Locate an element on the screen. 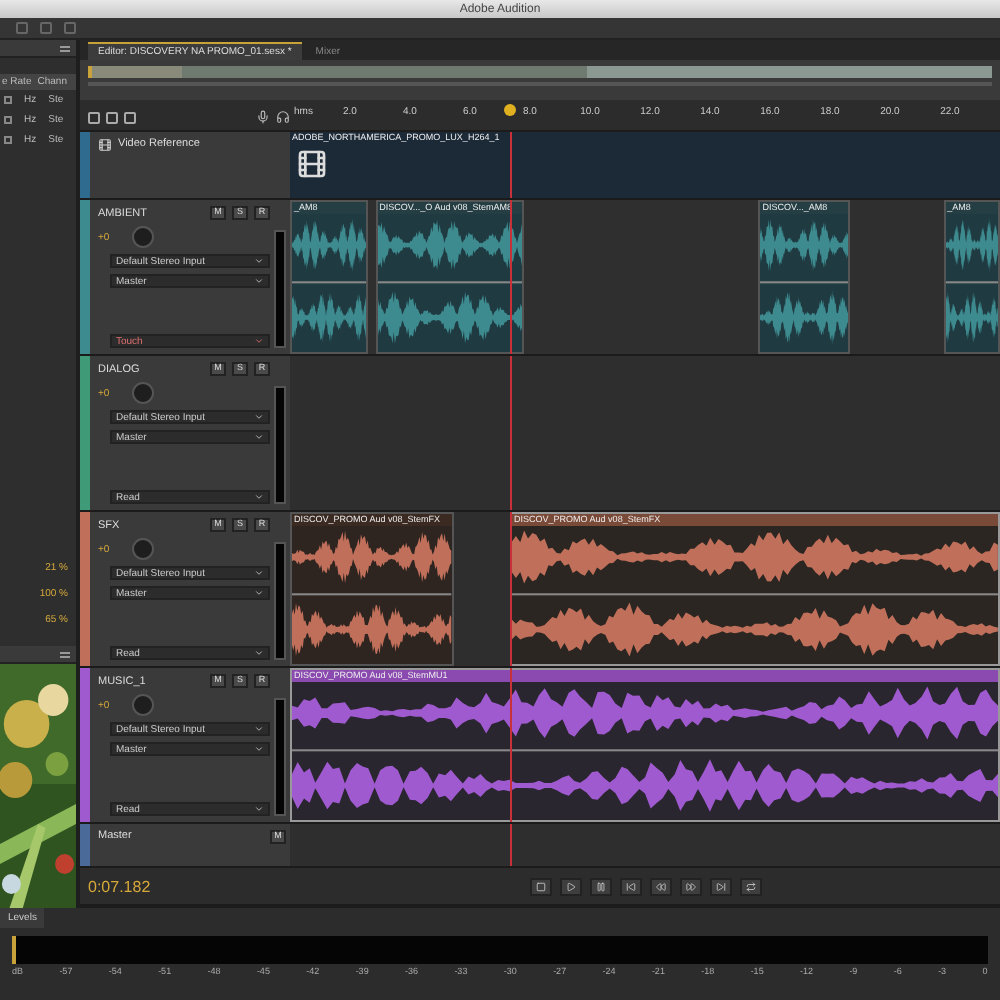 The image size is (1000, 1000). session-overview is located at coordinates (540, 80).